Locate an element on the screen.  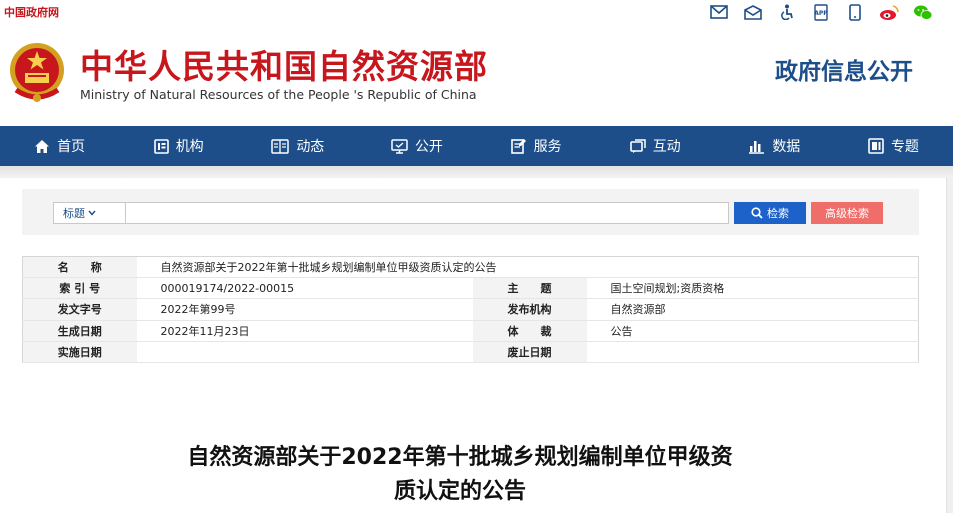
table-row: 名 称 自然资源部关于2022年第十批城乡规划编制单位甲级资质认定的公告 is located at coordinates (470, 267).